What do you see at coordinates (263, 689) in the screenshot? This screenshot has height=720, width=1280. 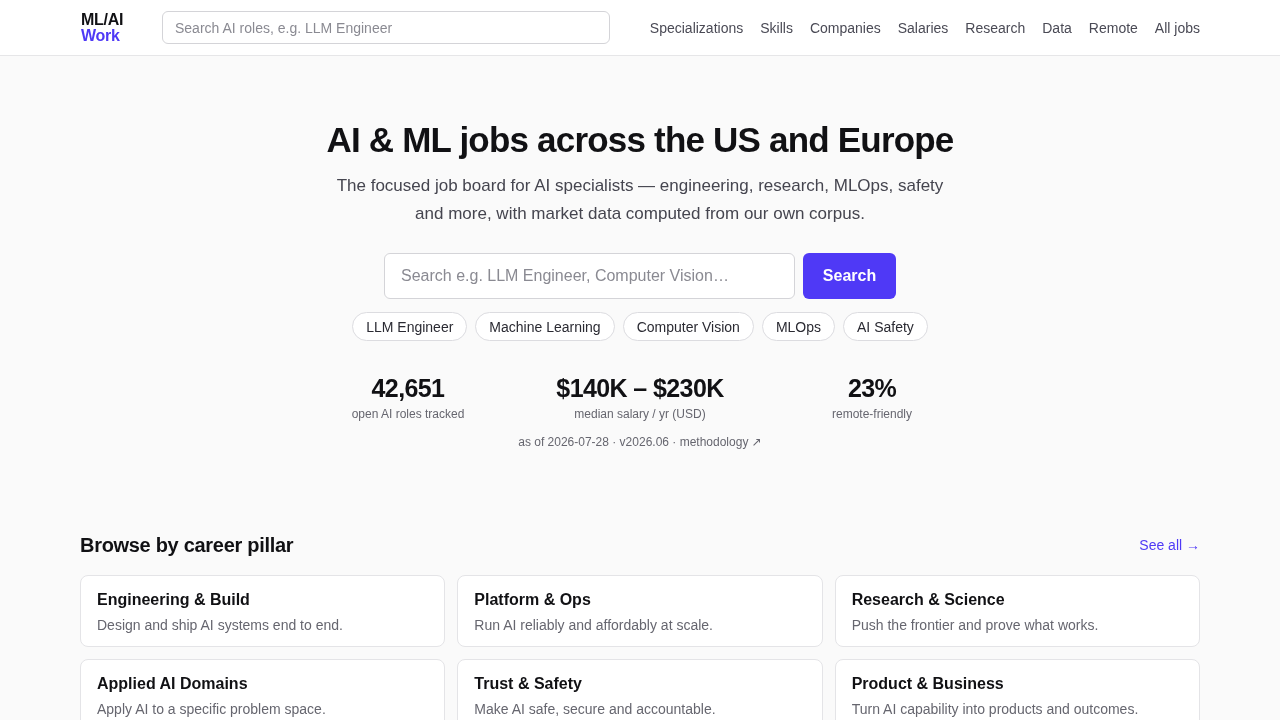 I see `pillar-card: Applied AI Domains Apply AI to a specific problem space.` at bounding box center [263, 689].